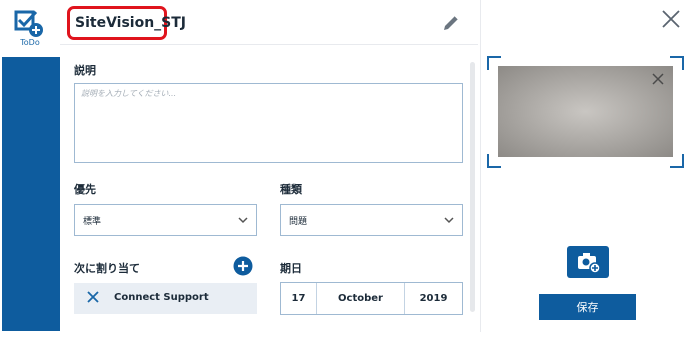 This screenshot has width=700, height=346. What do you see at coordinates (269, 44) in the screenshot?
I see `header-divider` at bounding box center [269, 44].